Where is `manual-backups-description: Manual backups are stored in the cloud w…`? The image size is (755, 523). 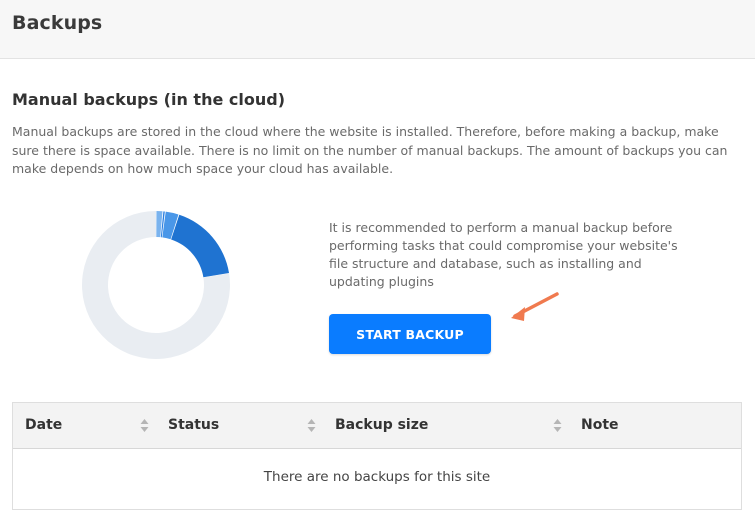 manual-backups-description: Manual backups are stored in the cloud w… is located at coordinates (370, 150).